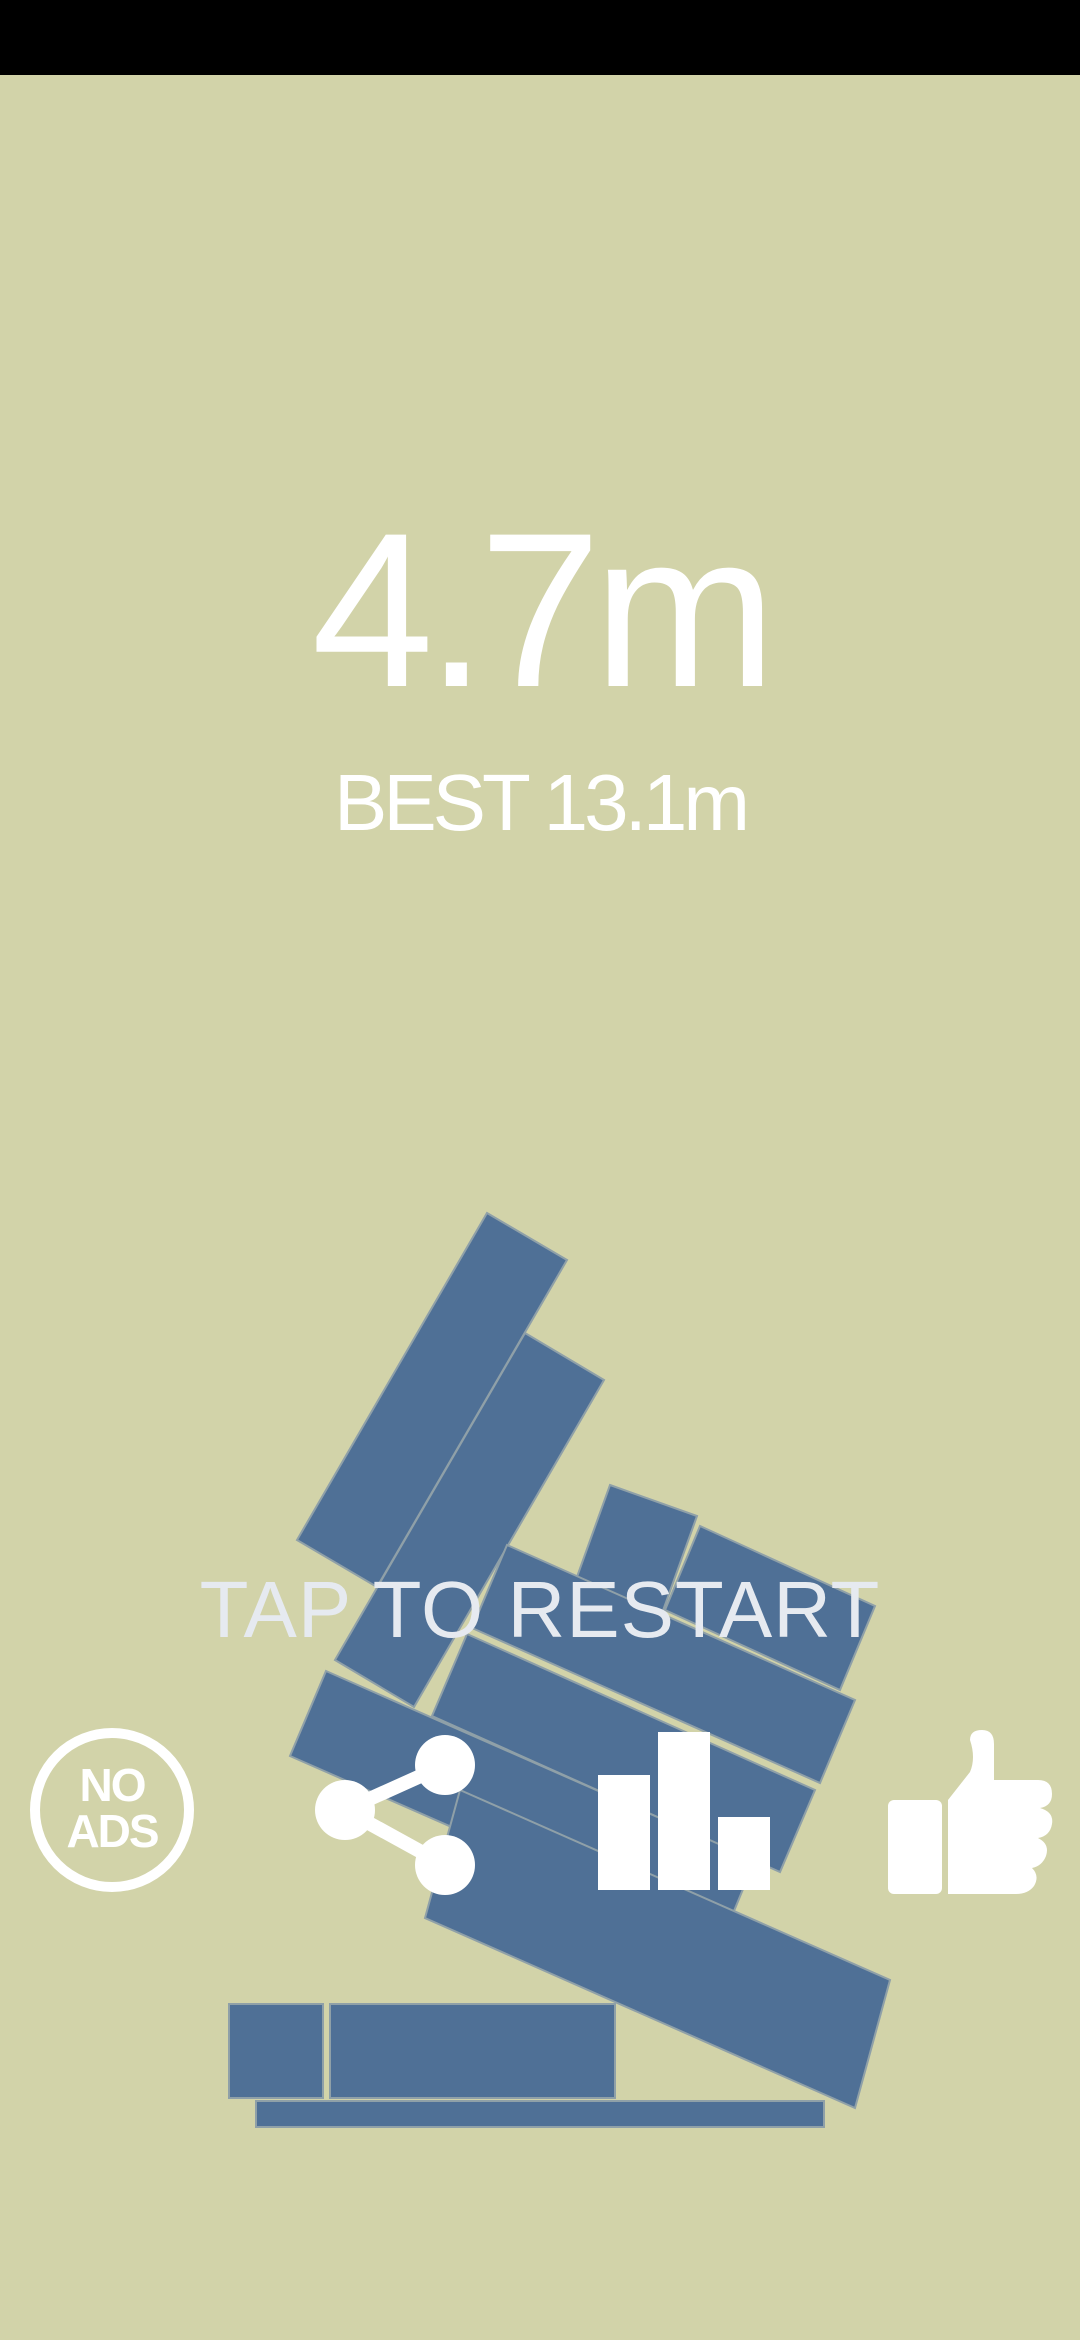 Image resolution: width=1080 pixels, height=2340 pixels. I want to click on no-ads-label: NO ADS, so click(112, 1808).